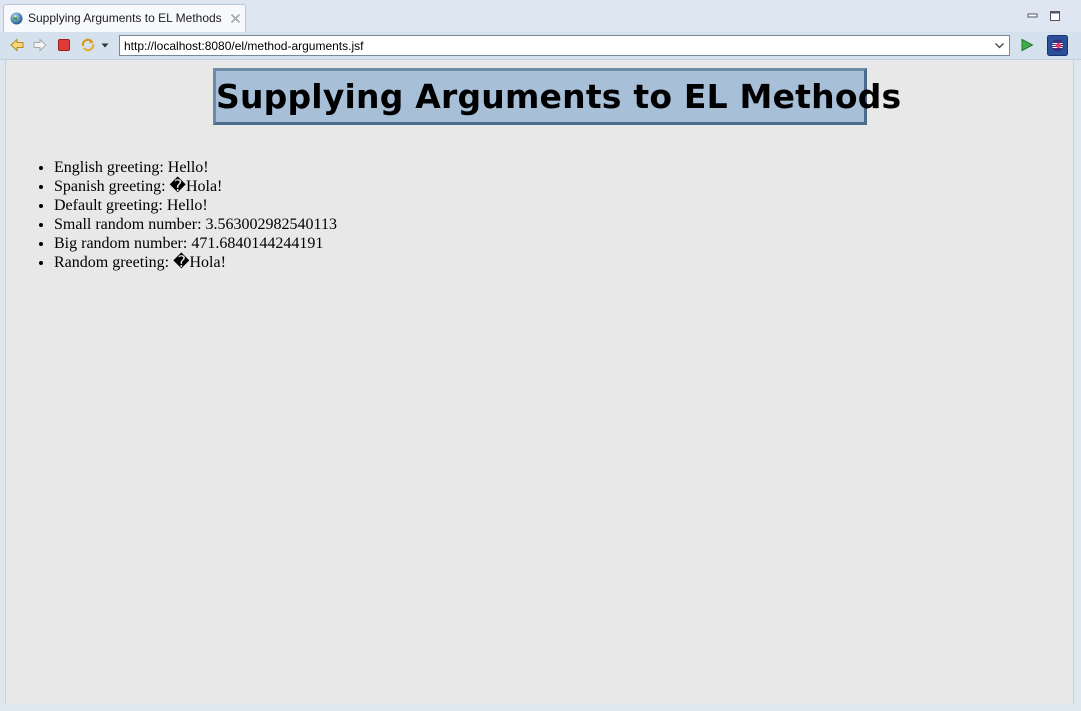  I want to click on list-item: English greeting: Hello!, so click(195, 167).